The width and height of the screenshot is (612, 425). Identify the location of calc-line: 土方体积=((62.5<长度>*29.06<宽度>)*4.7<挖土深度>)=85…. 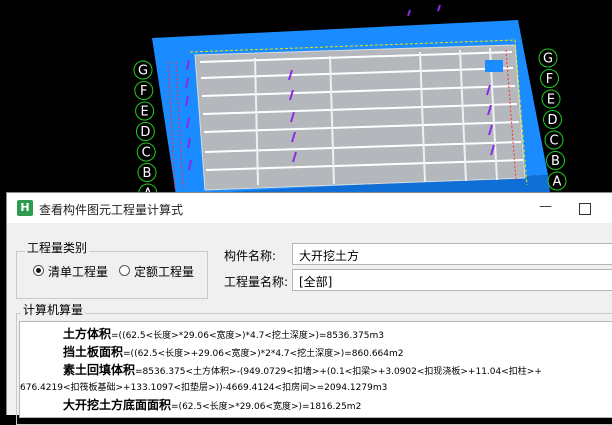
(223, 334).